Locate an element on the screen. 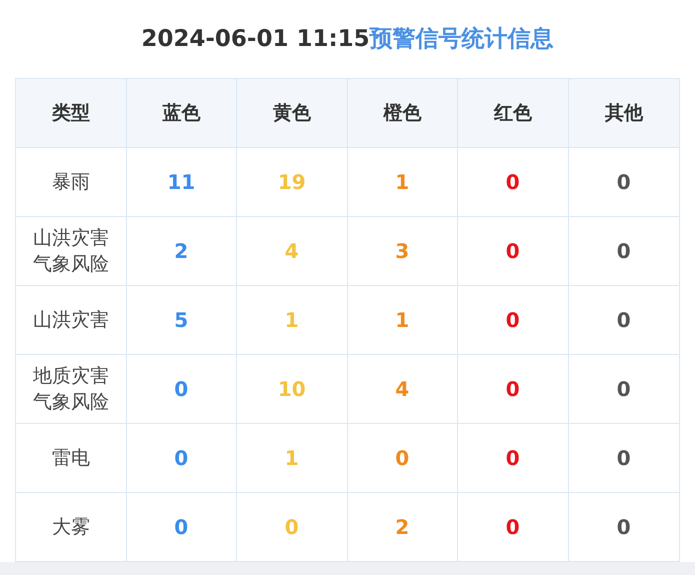  column-header: 其他 is located at coordinates (623, 113).